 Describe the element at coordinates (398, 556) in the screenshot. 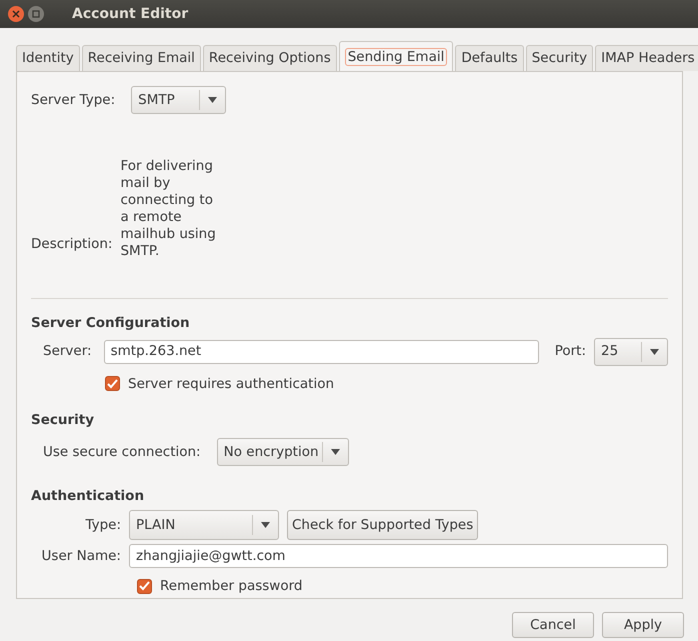

I see `username-field: zhangjiajie@gwtt.com` at that location.